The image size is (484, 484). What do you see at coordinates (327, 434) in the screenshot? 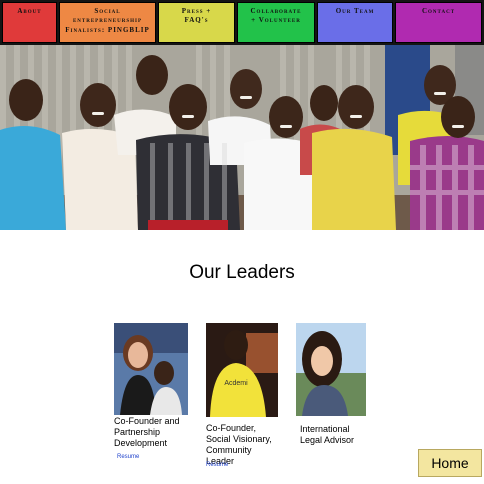
I see `leader-role-3: International Legal Advisor` at bounding box center [327, 434].